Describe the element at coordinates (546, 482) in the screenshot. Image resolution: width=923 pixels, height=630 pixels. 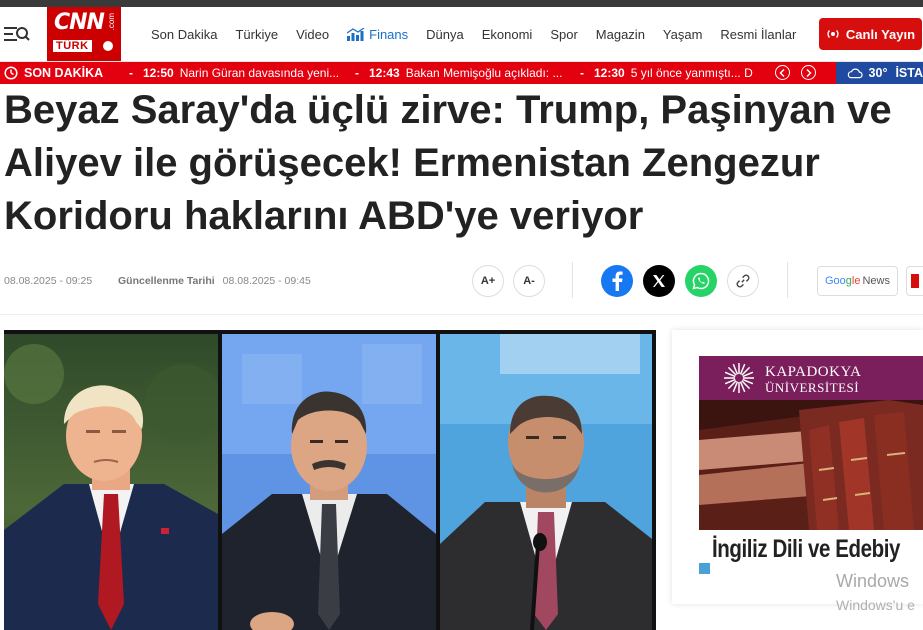
I see `photo-panel-pashinyan` at that location.